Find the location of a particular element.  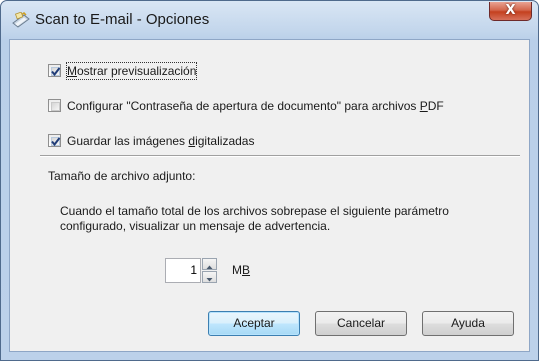

arrow-down-icon is located at coordinates (209, 280).